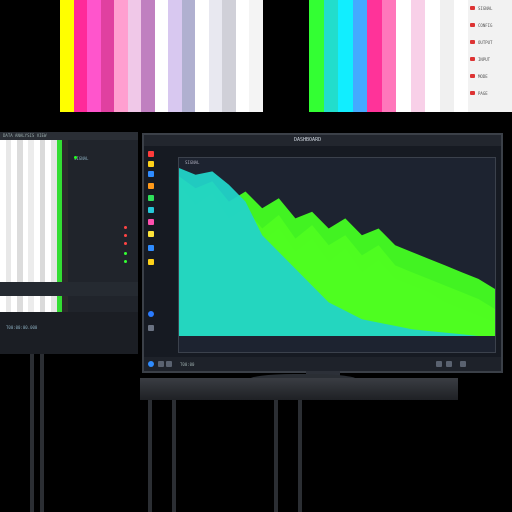 The height and width of the screenshot is (512, 512). I want to click on tool-button-red, so click(151, 154).